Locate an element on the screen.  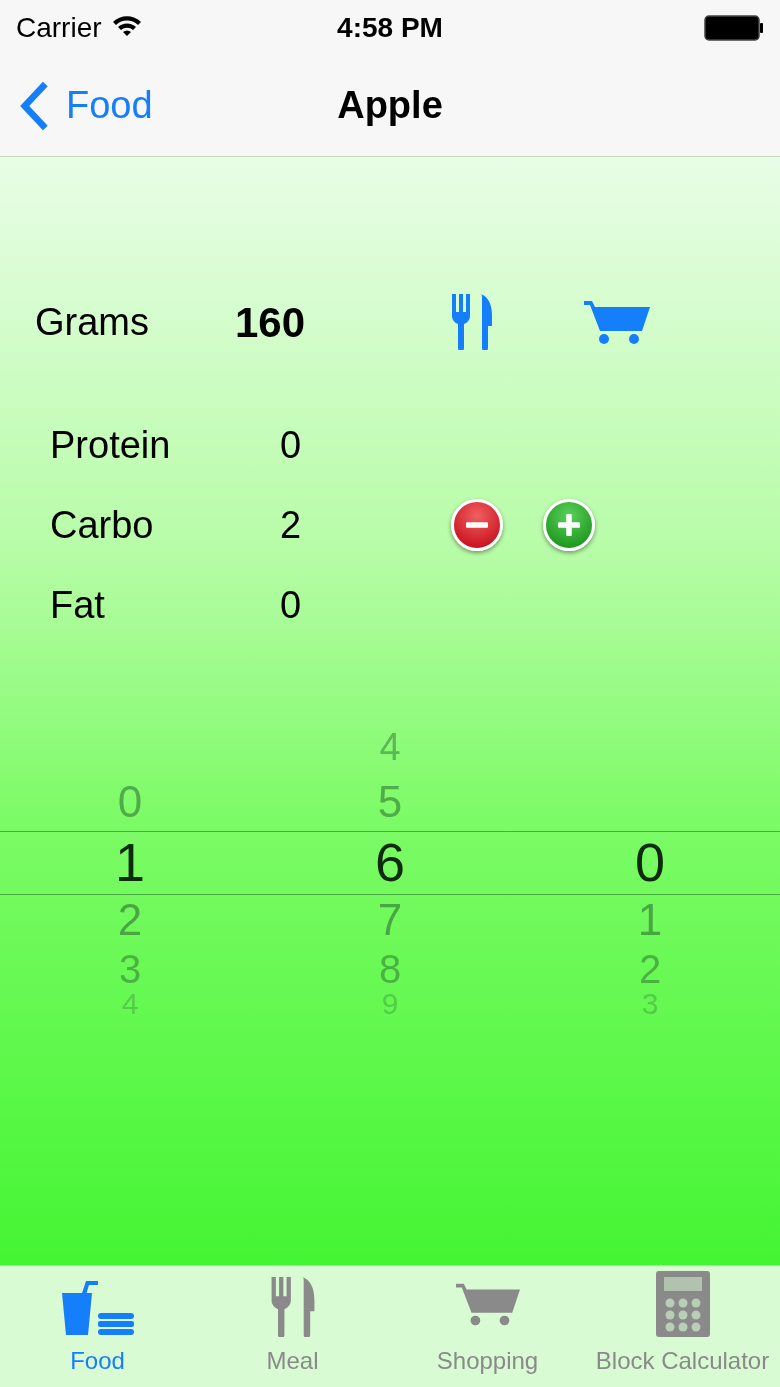
carrier-label: Carrier is located at coordinates (59, 27).